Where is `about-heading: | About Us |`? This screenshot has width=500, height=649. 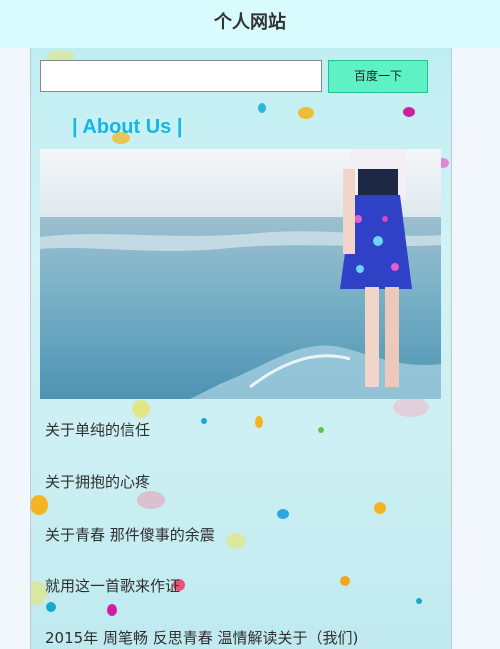 about-heading: | About Us | is located at coordinates (127, 127).